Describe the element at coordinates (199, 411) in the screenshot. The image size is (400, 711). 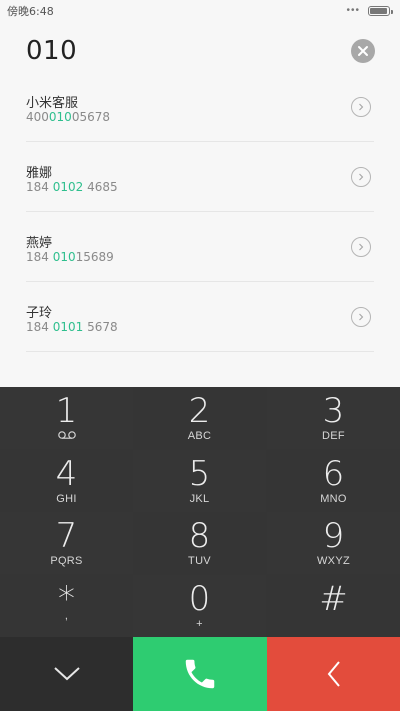
I see `key-digit: 2` at that location.